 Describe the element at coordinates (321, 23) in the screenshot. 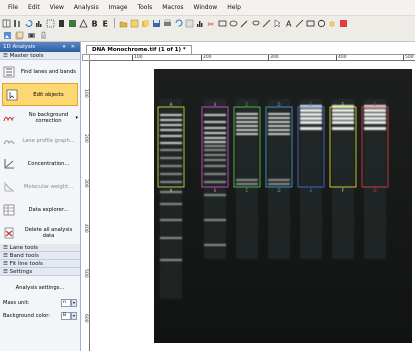

I see `circle-tool-icon` at that location.